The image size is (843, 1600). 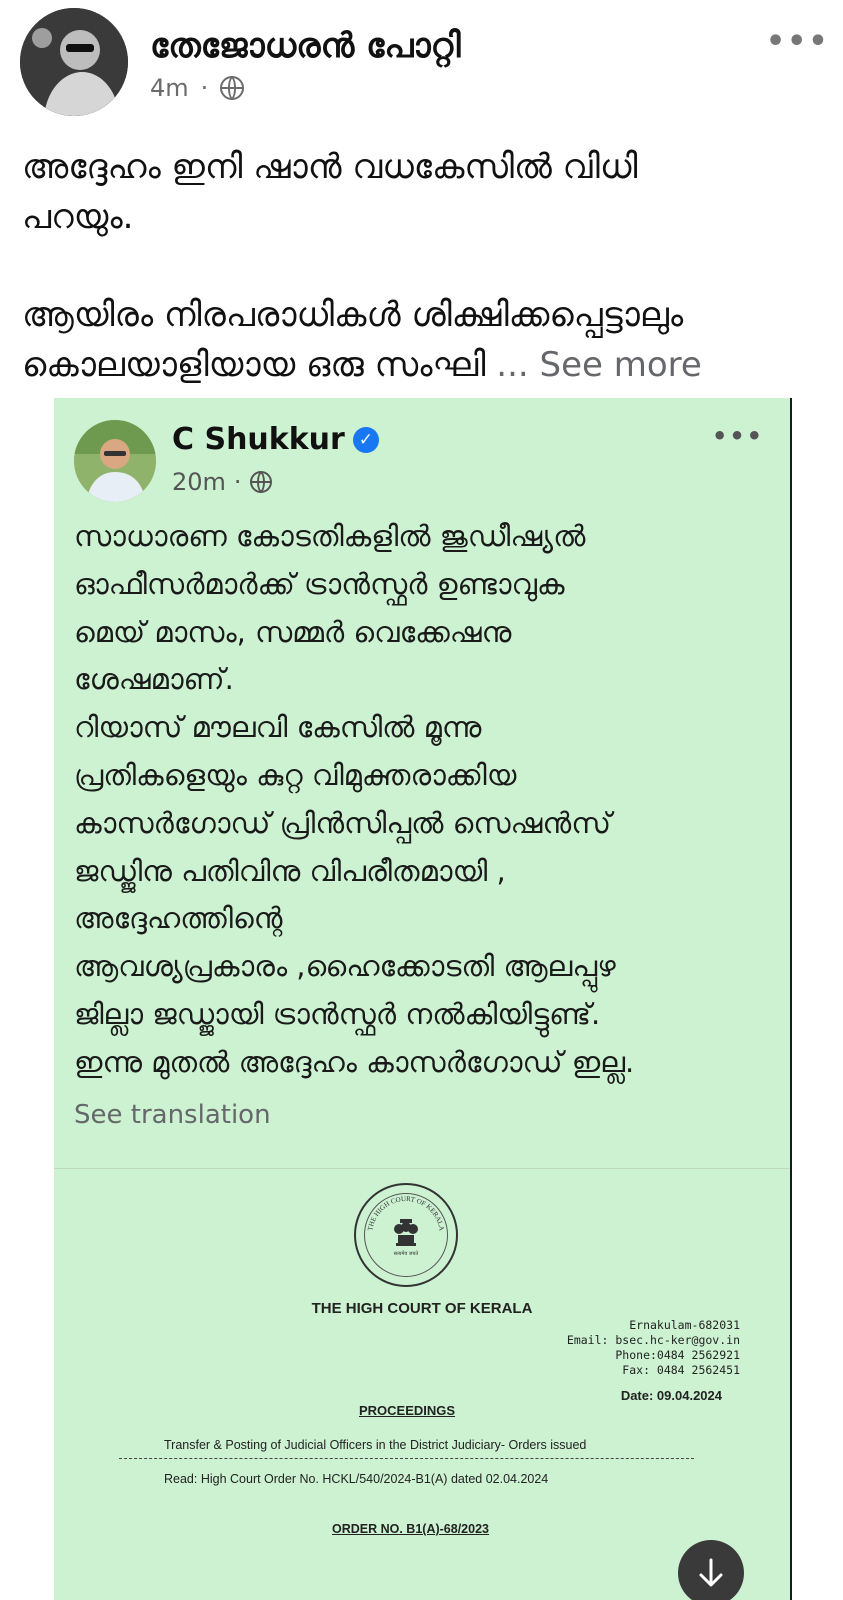 What do you see at coordinates (172, 1115) in the screenshot?
I see `see-translation-link: See translation` at bounding box center [172, 1115].